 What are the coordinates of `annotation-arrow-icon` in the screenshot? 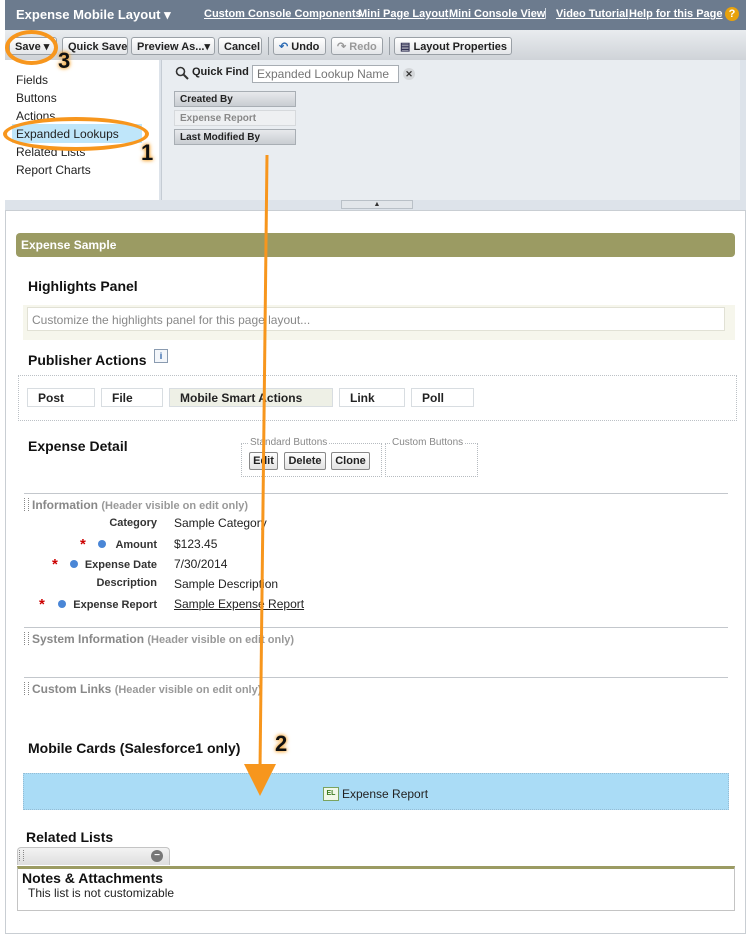 It's located at (260, 475).